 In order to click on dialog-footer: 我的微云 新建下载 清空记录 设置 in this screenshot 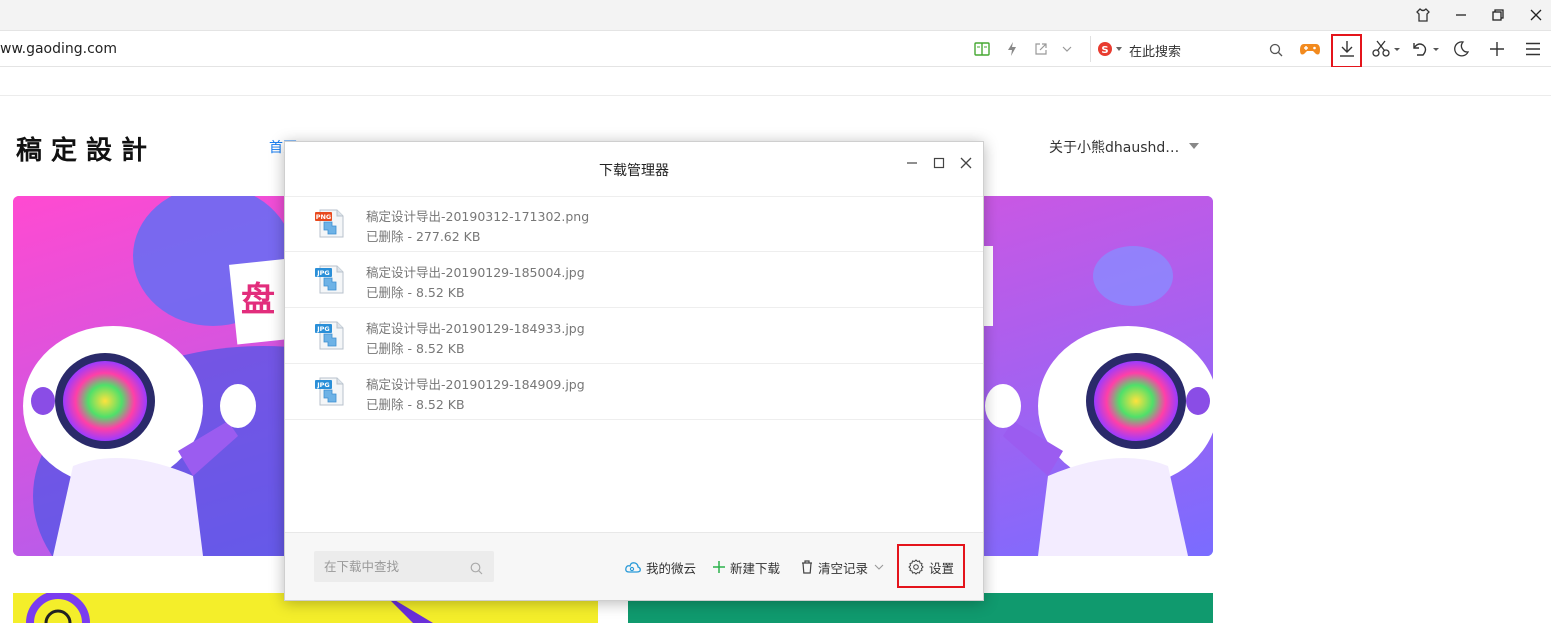, I will do `click(634, 566)`.